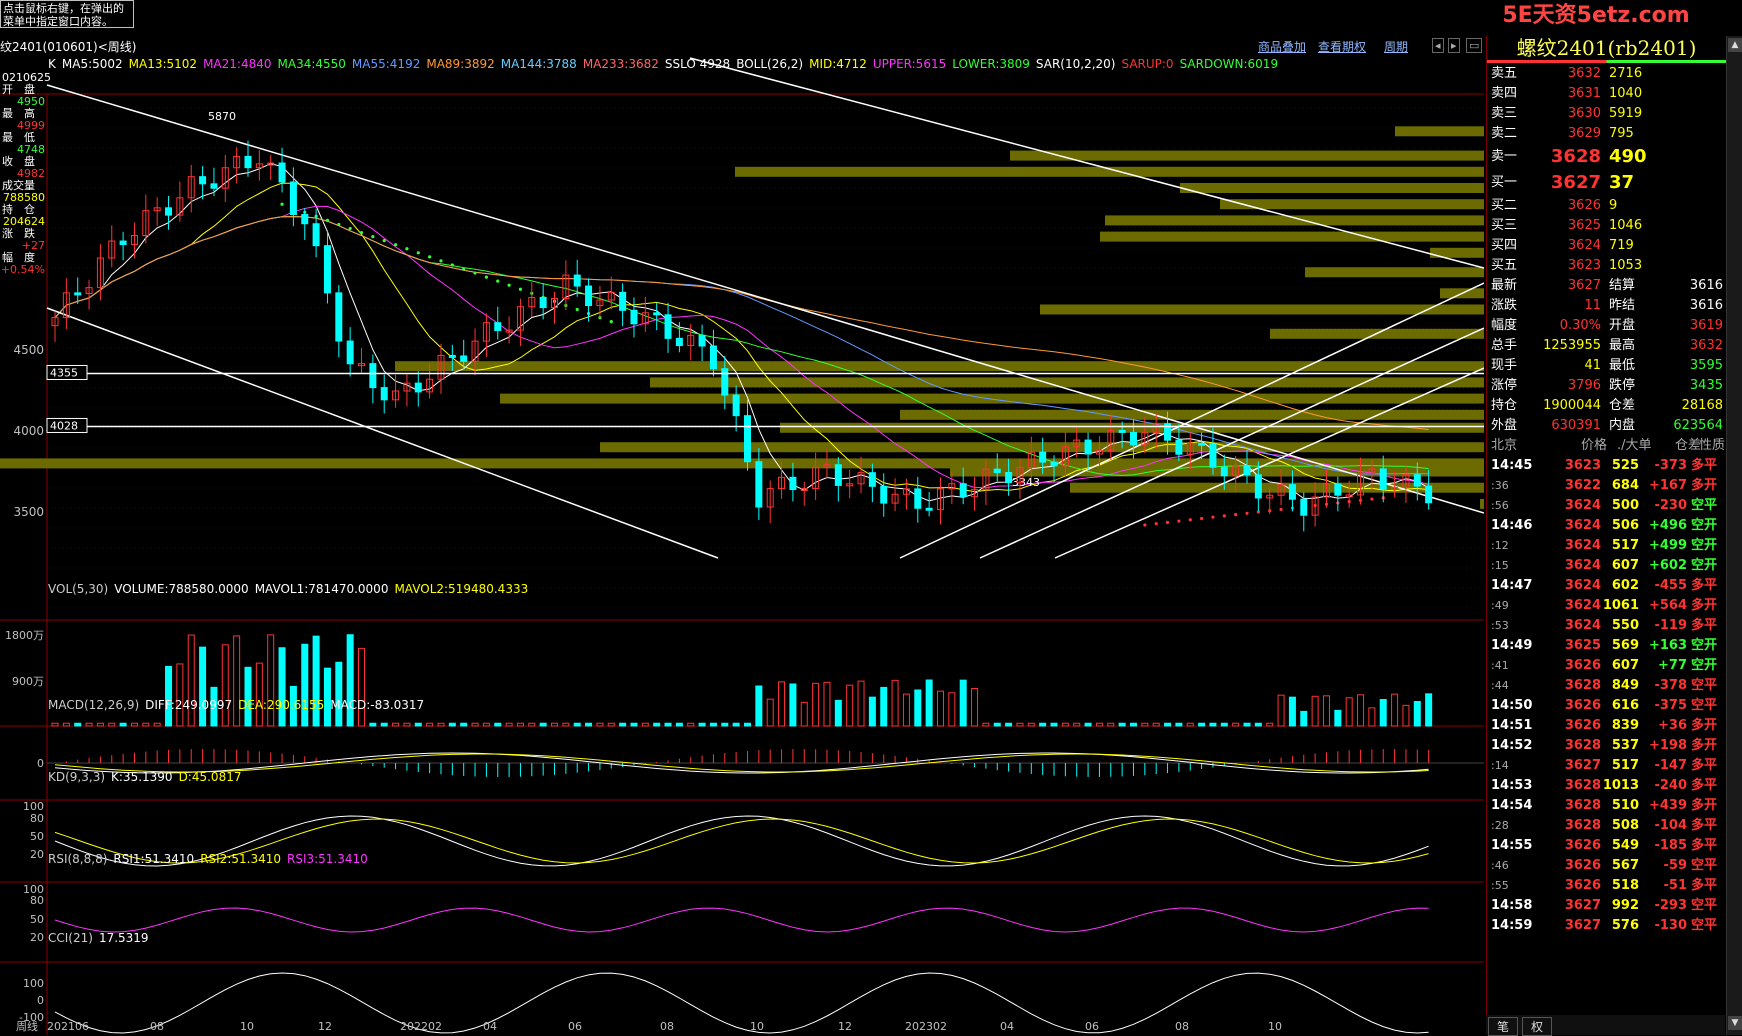  What do you see at coordinates (1454, 45) in the screenshot?
I see `nav-next-icon: ▸` at bounding box center [1454, 45].